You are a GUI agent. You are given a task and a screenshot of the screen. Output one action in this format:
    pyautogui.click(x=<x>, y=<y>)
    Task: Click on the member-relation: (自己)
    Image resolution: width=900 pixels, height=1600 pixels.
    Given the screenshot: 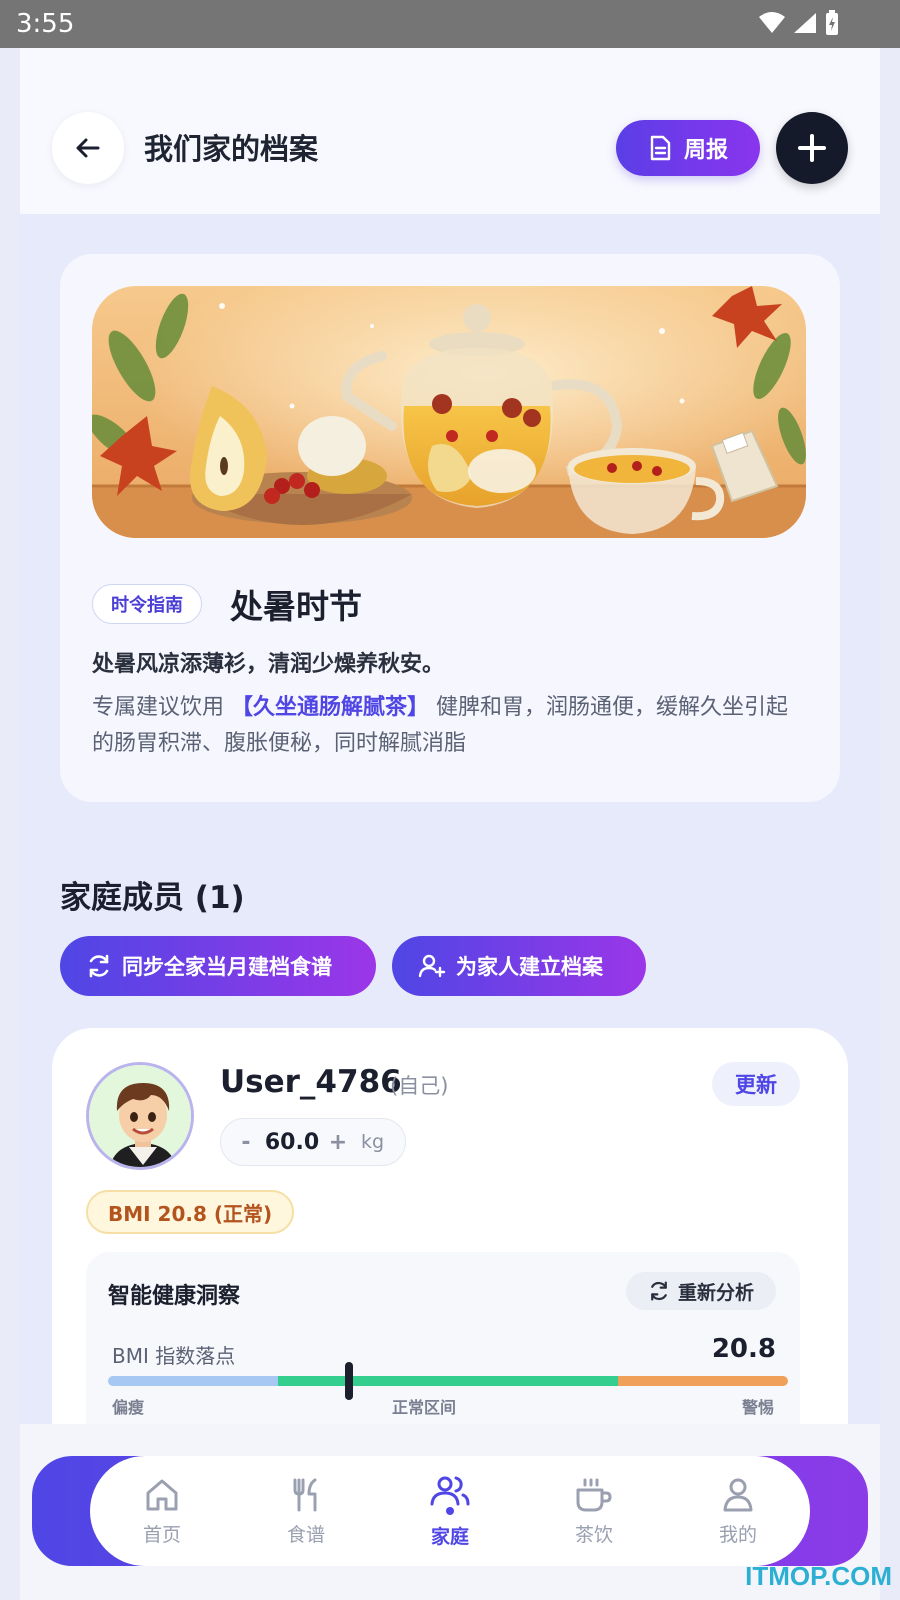 What is the action you would take?
    pyautogui.click(x=419, y=1086)
    